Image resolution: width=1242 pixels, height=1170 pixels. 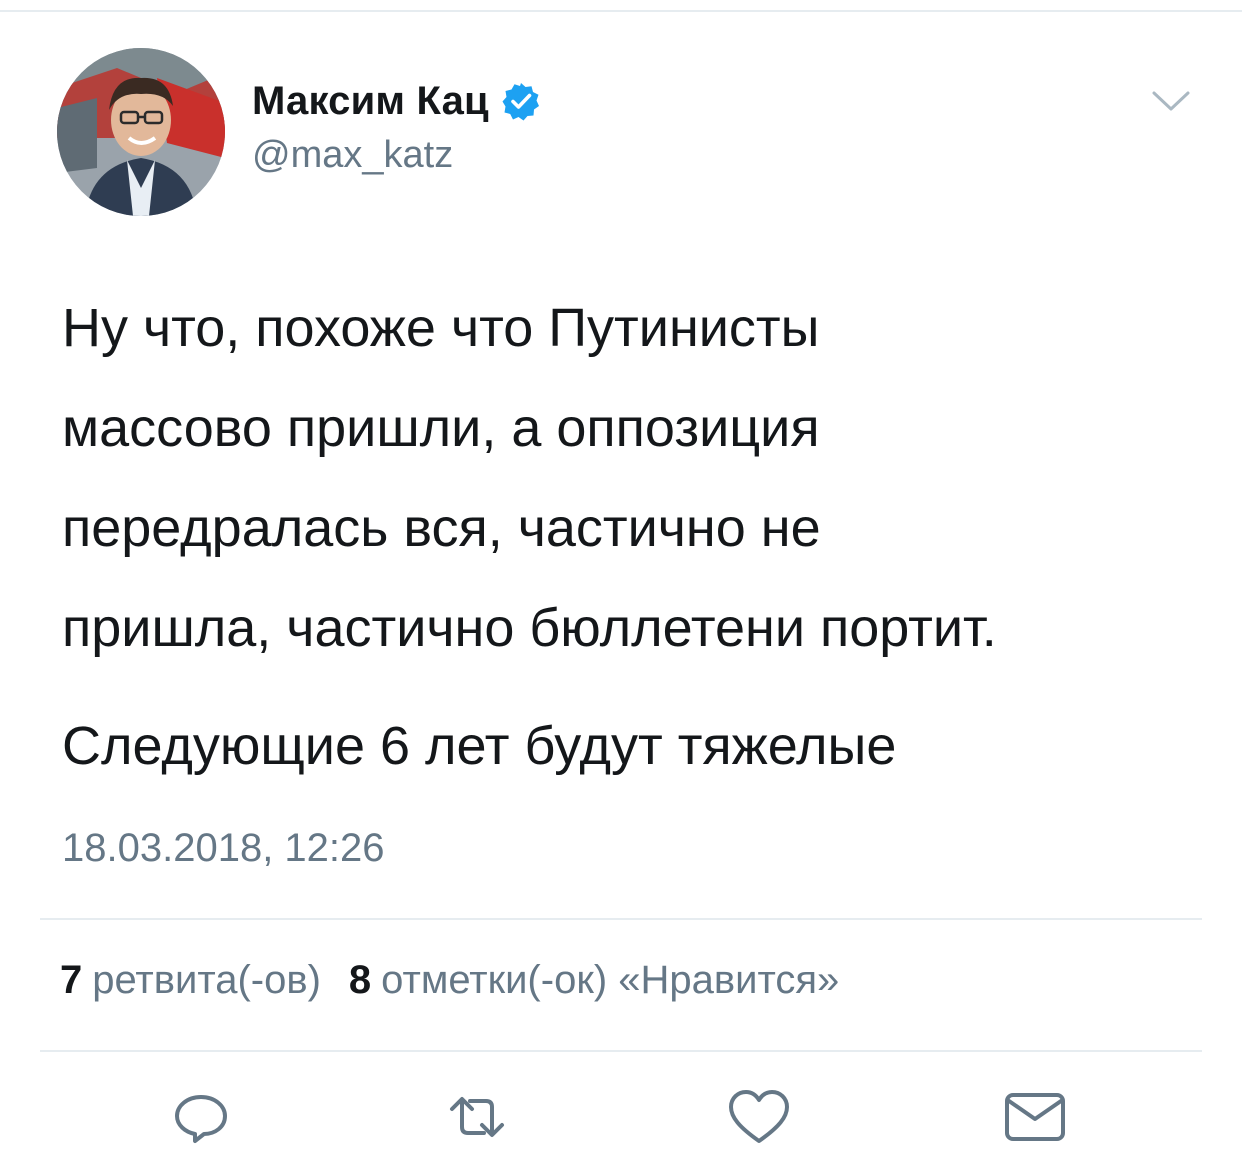 I want to click on reply-button, so click(x=201, y=1117).